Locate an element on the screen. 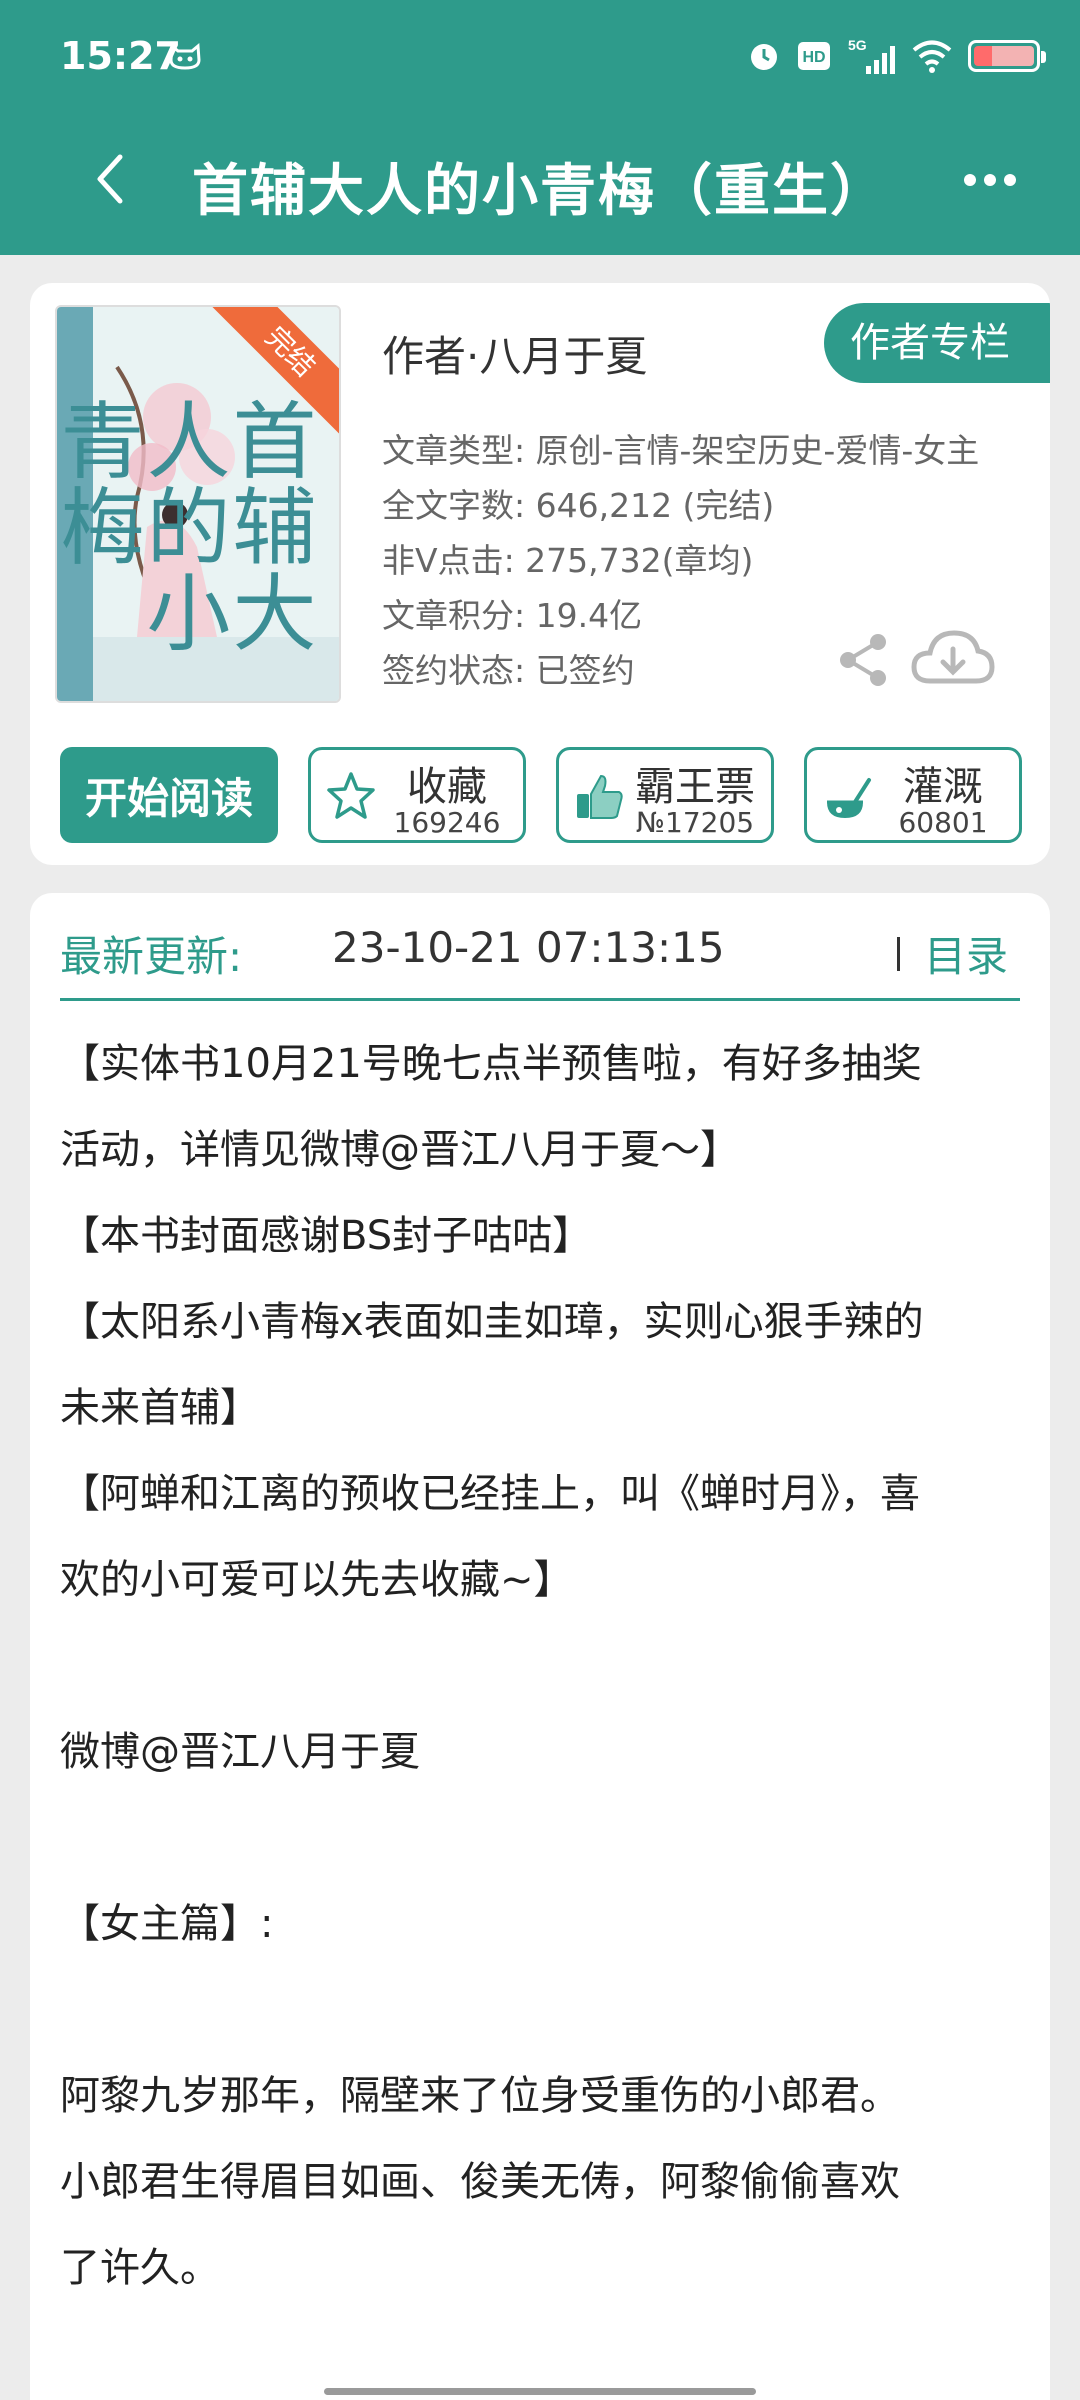 The height and width of the screenshot is (2400, 1080). network-label: 5G is located at coordinates (857, 45).